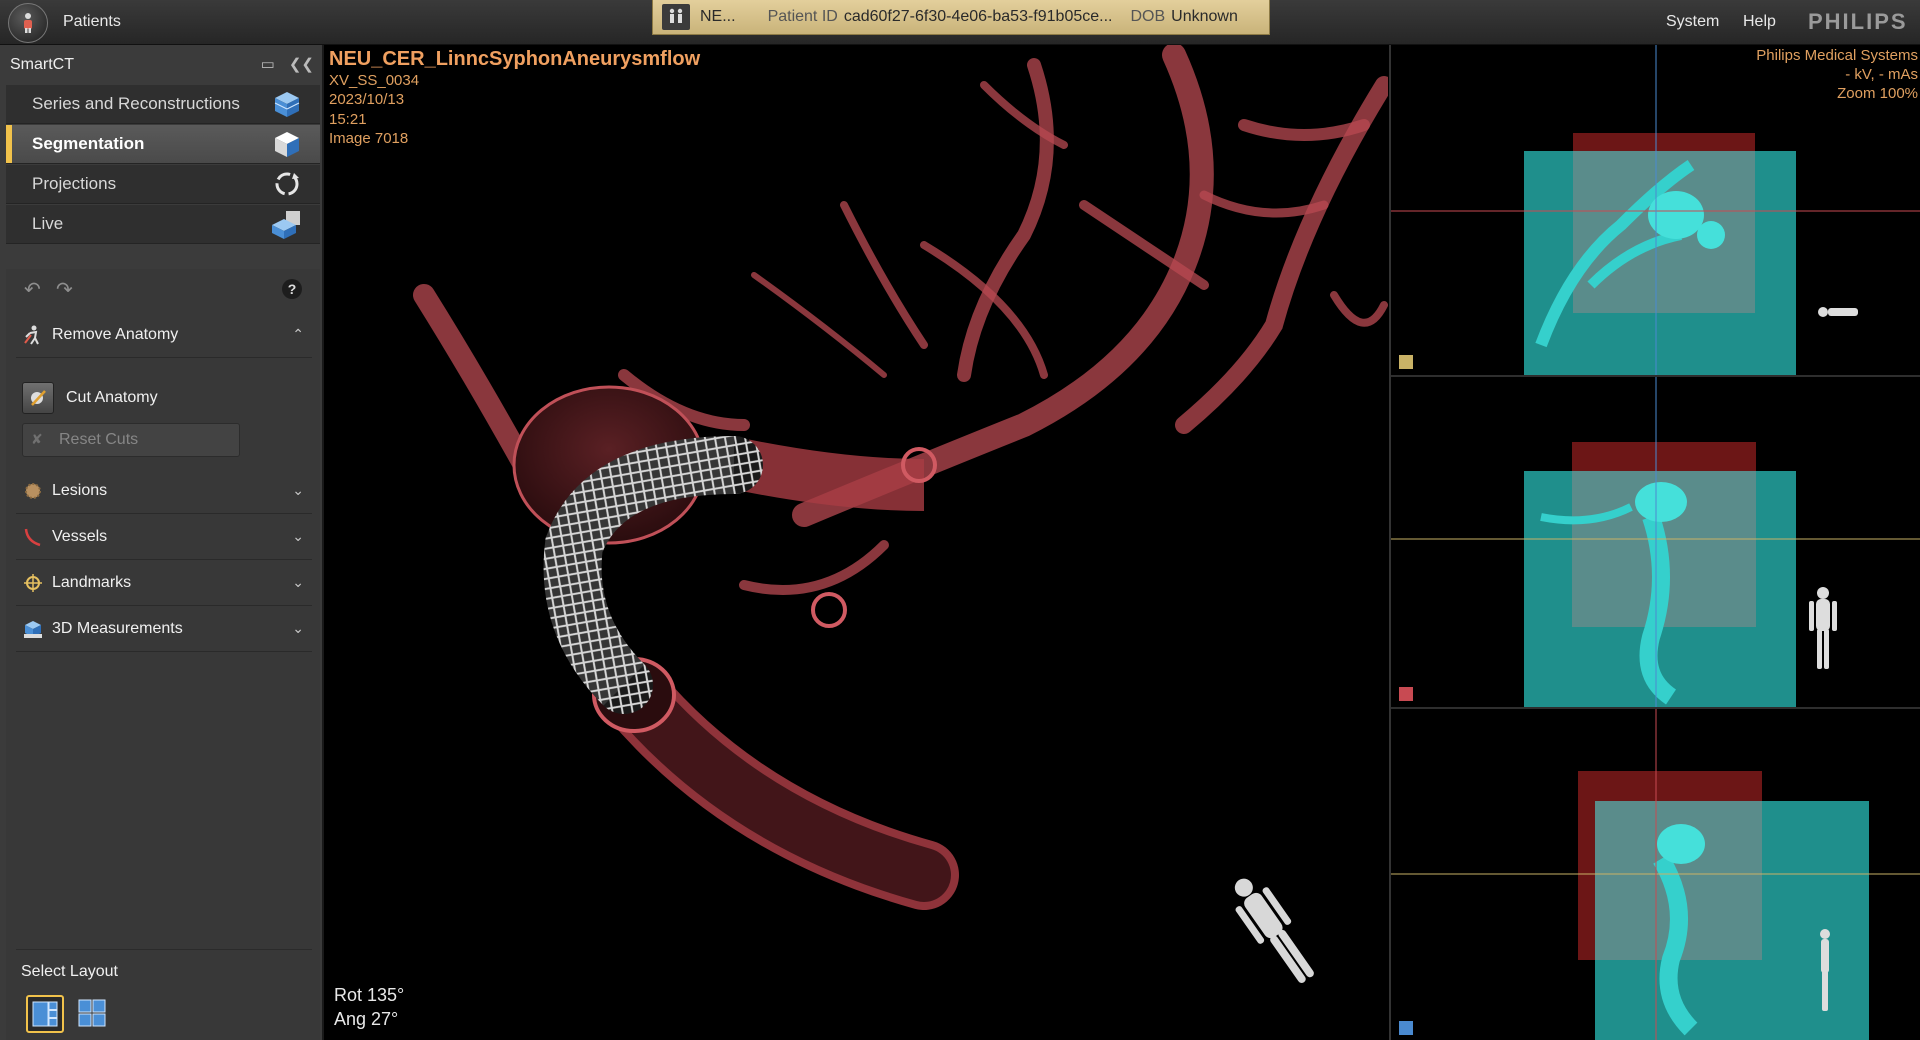 The width and height of the screenshot is (1920, 1040). What do you see at coordinates (161, 65) in the screenshot?
I see `panel-header: SmartCT ▭ ❮❮` at bounding box center [161, 65].